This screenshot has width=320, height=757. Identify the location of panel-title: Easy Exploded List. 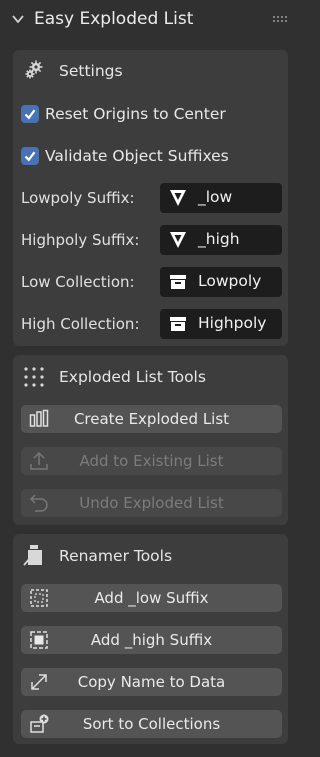
(114, 19).